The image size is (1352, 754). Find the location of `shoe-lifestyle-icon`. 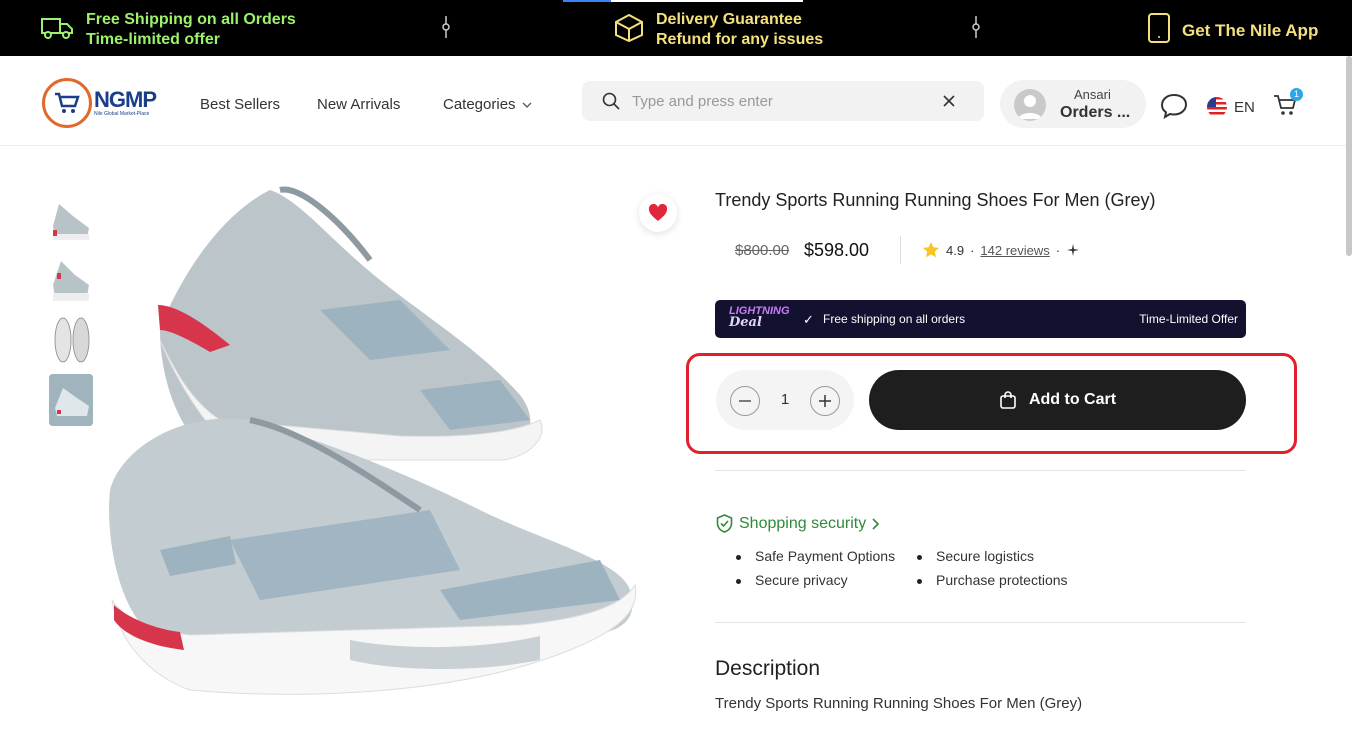

shoe-lifestyle-icon is located at coordinates (71, 400).